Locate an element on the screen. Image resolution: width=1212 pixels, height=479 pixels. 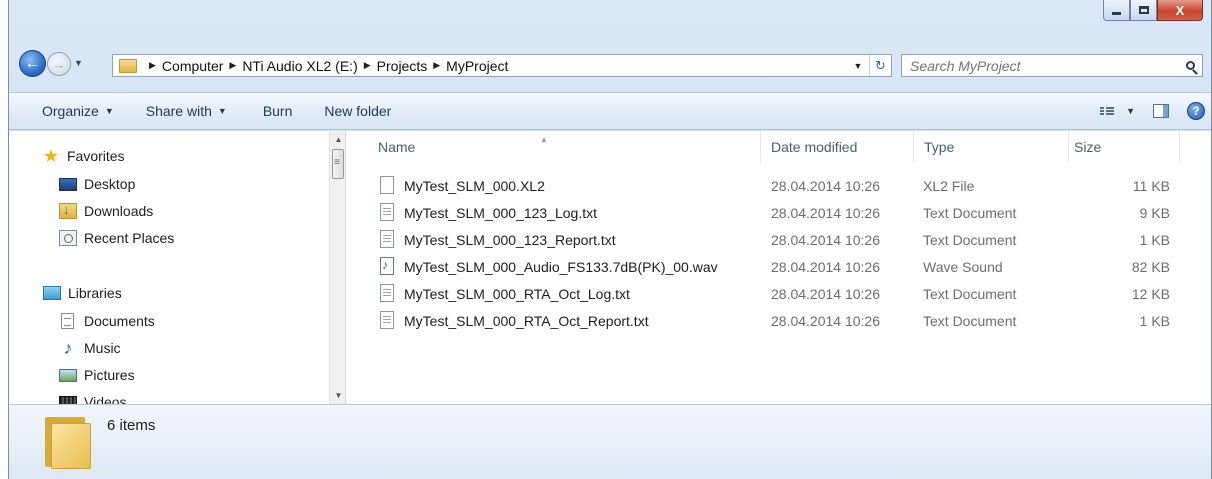
burn-label: Burn is located at coordinates (277, 111).